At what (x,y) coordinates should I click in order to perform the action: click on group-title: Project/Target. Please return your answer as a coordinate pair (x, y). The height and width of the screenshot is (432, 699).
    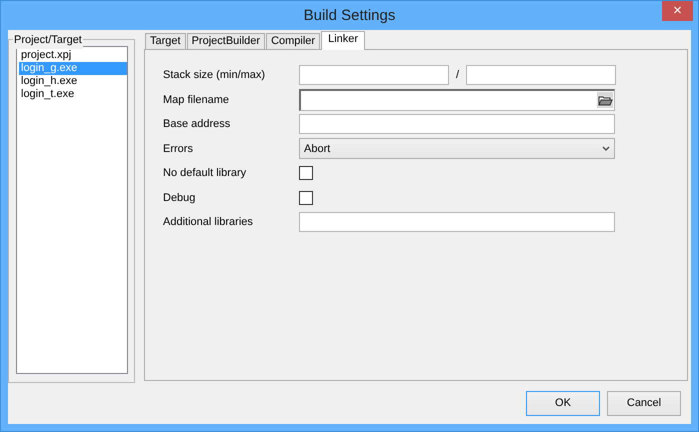
    Looking at the image, I should click on (48, 40).